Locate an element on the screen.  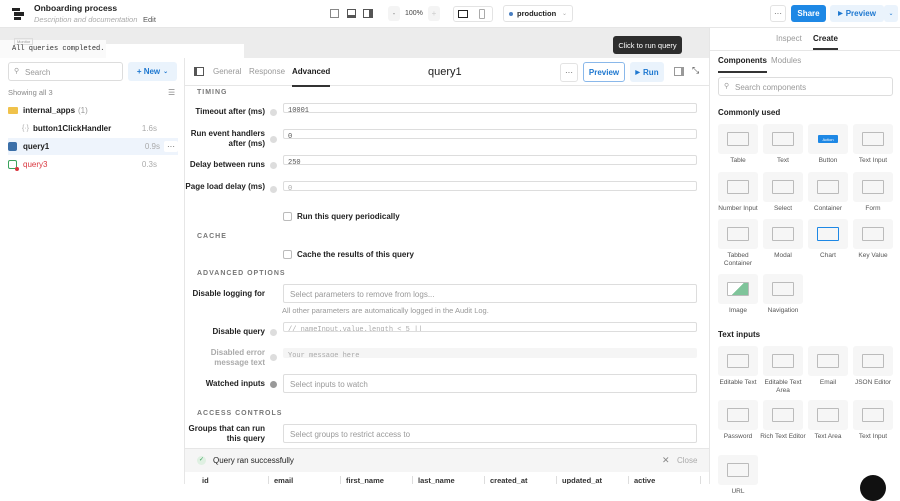
error-text-input: Your message here is located at coordinates (490, 353).